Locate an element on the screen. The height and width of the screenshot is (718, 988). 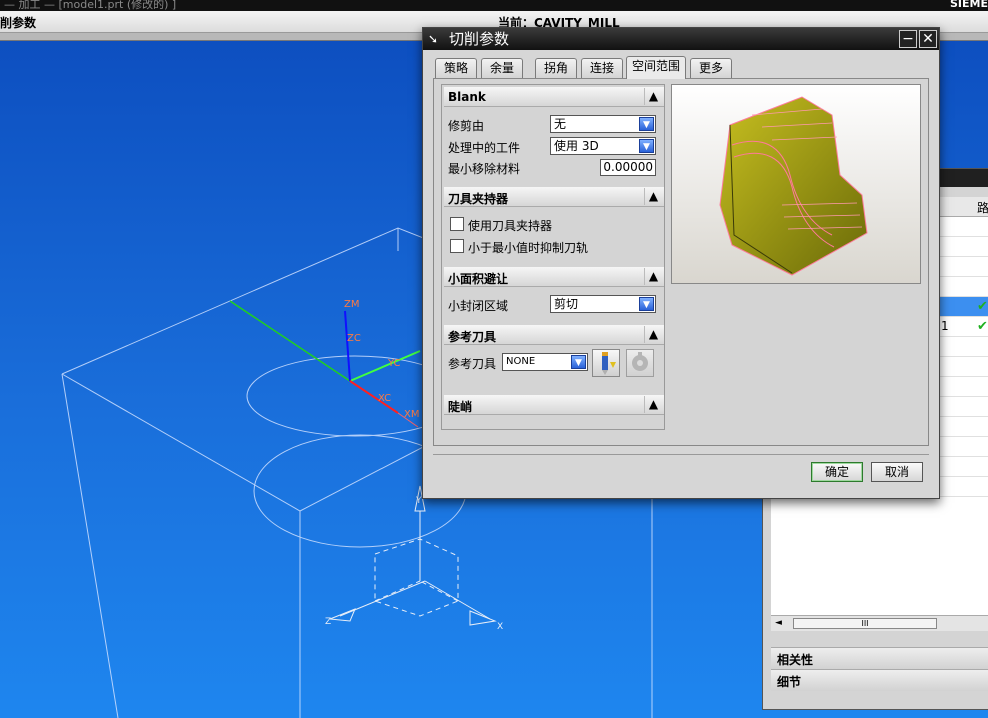
dialog-tool-icon: ➘ is located at coordinates (433, 39).